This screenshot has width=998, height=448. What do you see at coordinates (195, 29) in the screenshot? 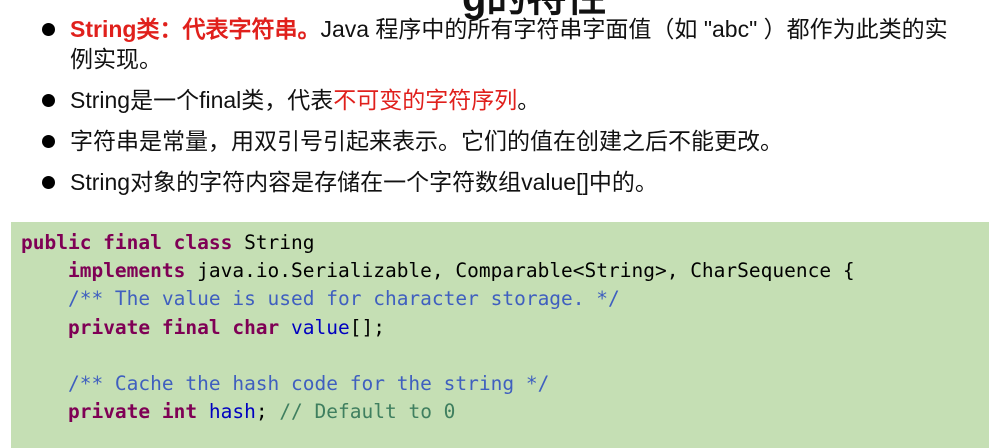
I see `bullet-text-highlight: String类：代表字符串。` at bounding box center [195, 29].